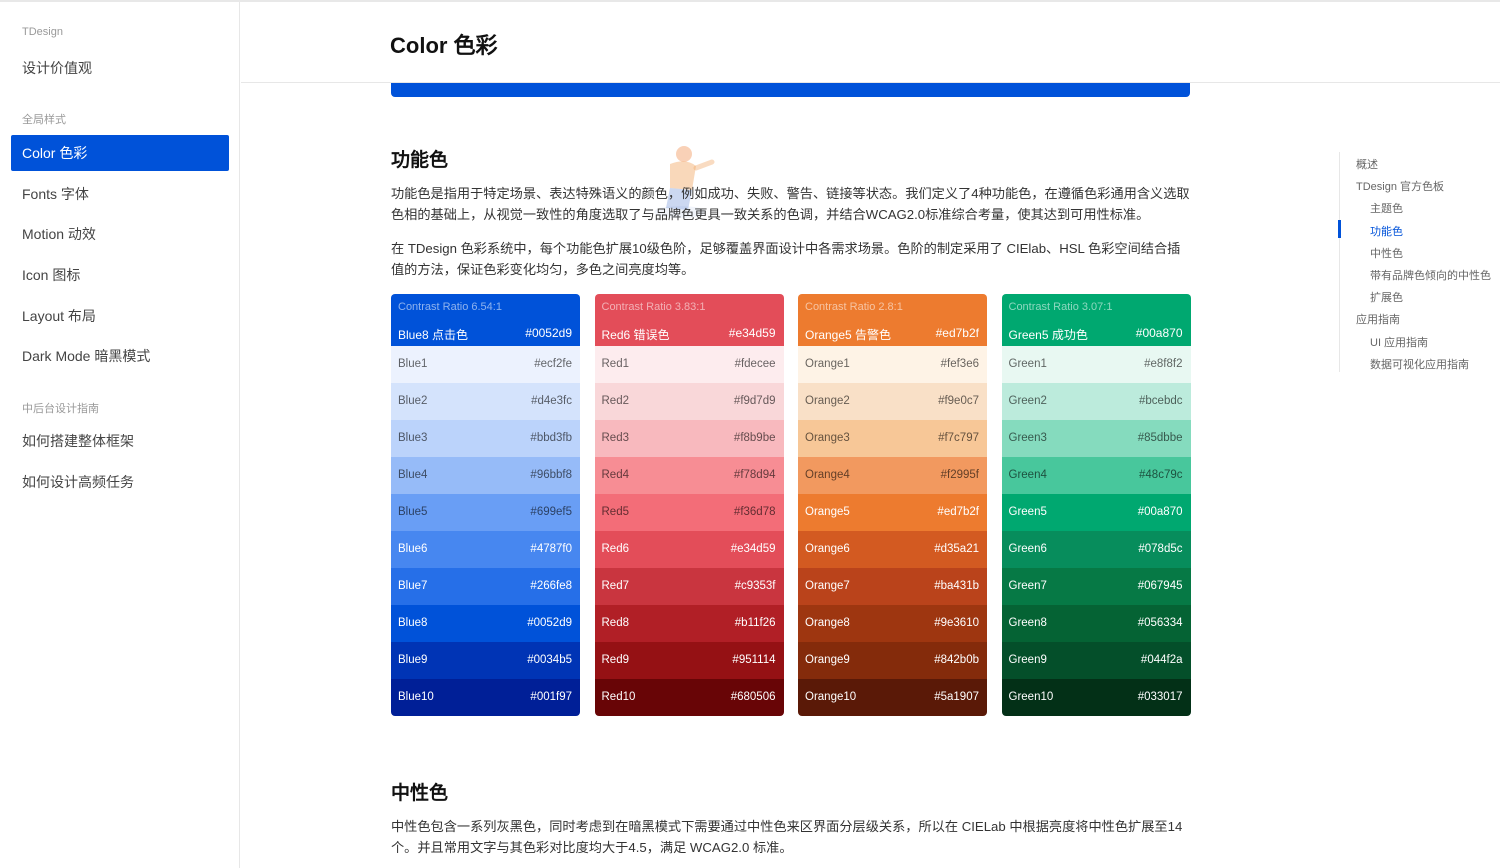 The height and width of the screenshot is (868, 1500). I want to click on palette-primary-name: Blue8 点击色, so click(433, 335).